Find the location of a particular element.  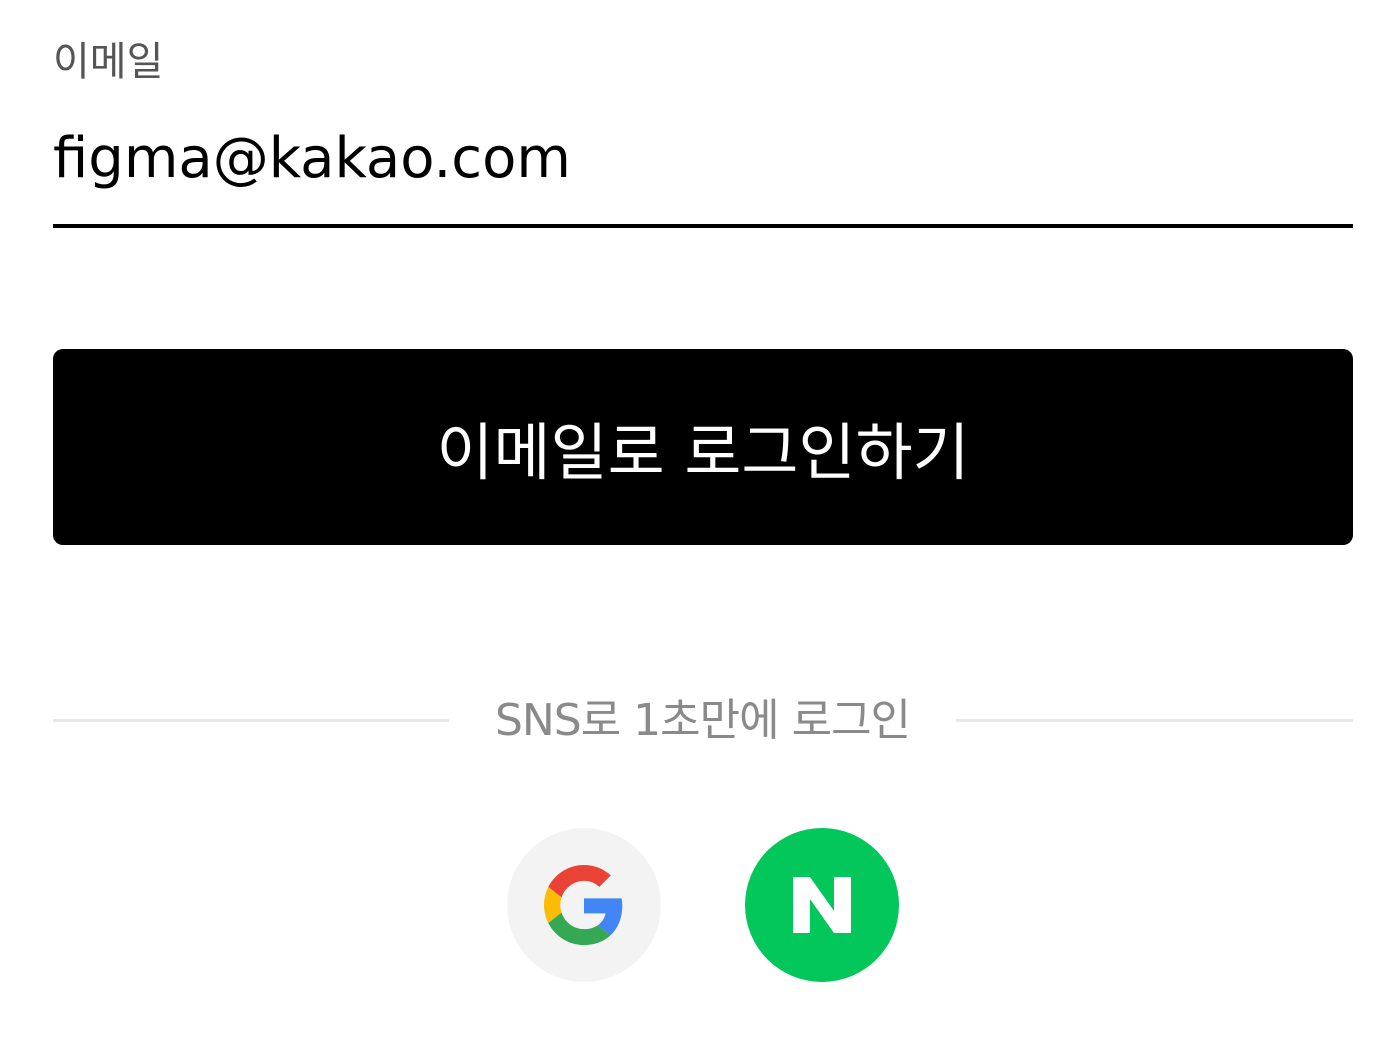

naver-n-icon is located at coordinates (822, 905).